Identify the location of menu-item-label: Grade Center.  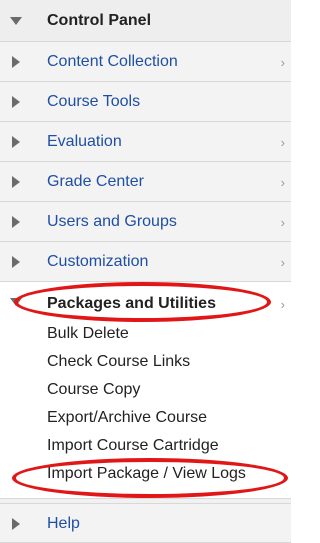
(95, 181).